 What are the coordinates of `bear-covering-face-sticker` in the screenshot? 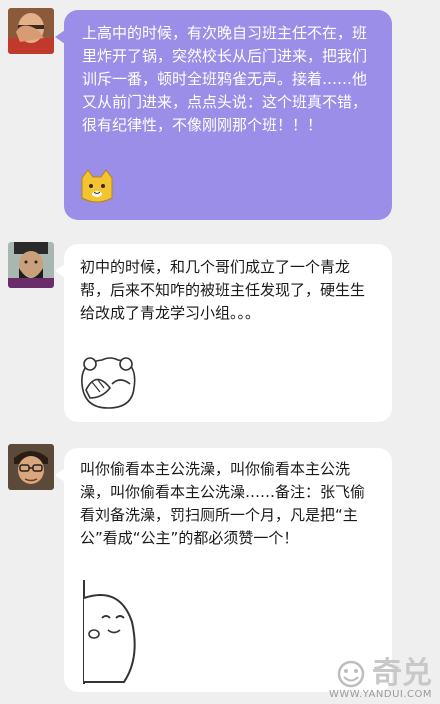 It's located at (109, 386).